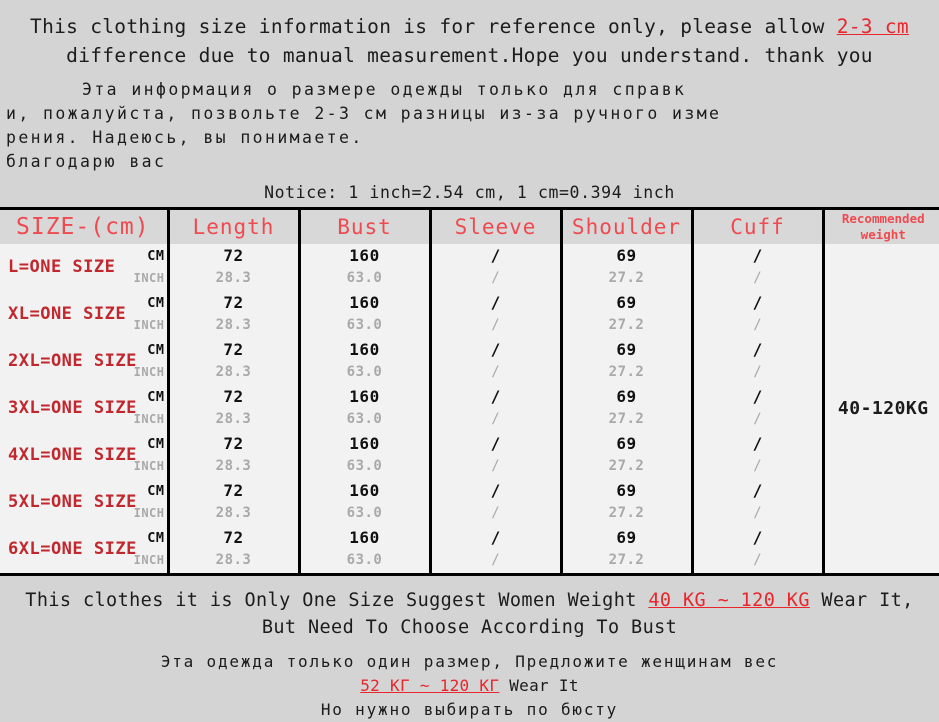 This screenshot has height=722, width=939. I want to click on column-header-shoulder: Shoulder, so click(626, 226).